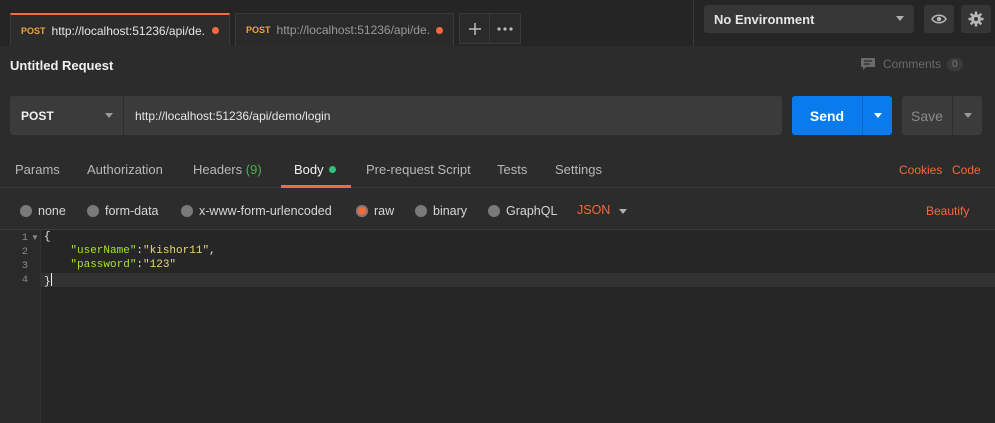 Image resolution: width=995 pixels, height=423 pixels. I want to click on tab-body-label: Body, so click(309, 169).